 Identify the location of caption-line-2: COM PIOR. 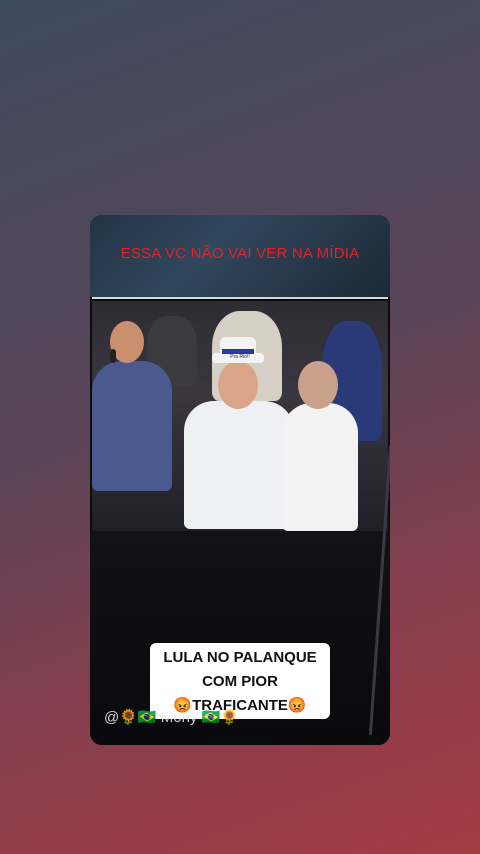
(240, 681).